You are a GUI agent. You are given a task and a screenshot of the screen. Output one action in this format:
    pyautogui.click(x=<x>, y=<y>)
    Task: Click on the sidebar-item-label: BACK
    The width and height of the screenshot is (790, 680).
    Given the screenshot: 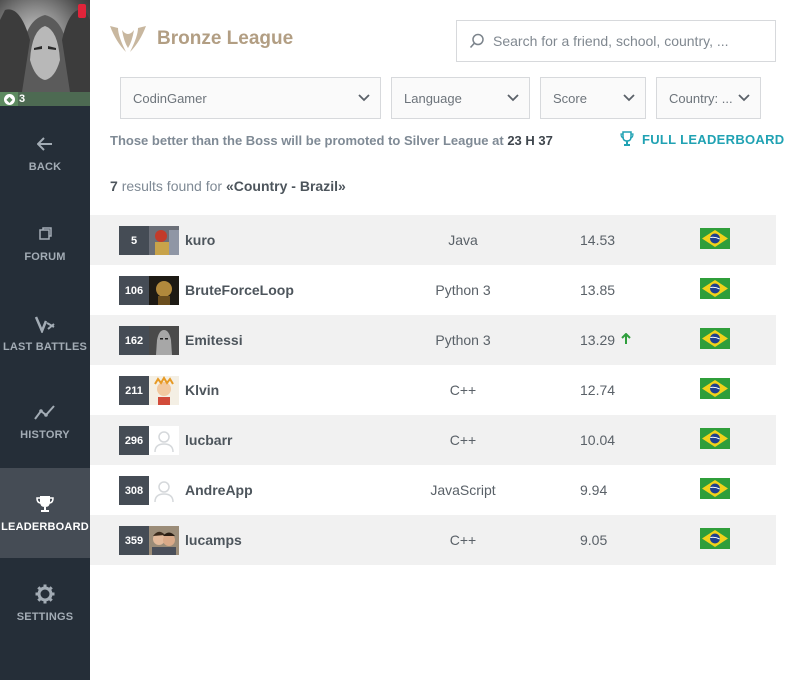 What is the action you would take?
    pyautogui.click(x=45, y=167)
    